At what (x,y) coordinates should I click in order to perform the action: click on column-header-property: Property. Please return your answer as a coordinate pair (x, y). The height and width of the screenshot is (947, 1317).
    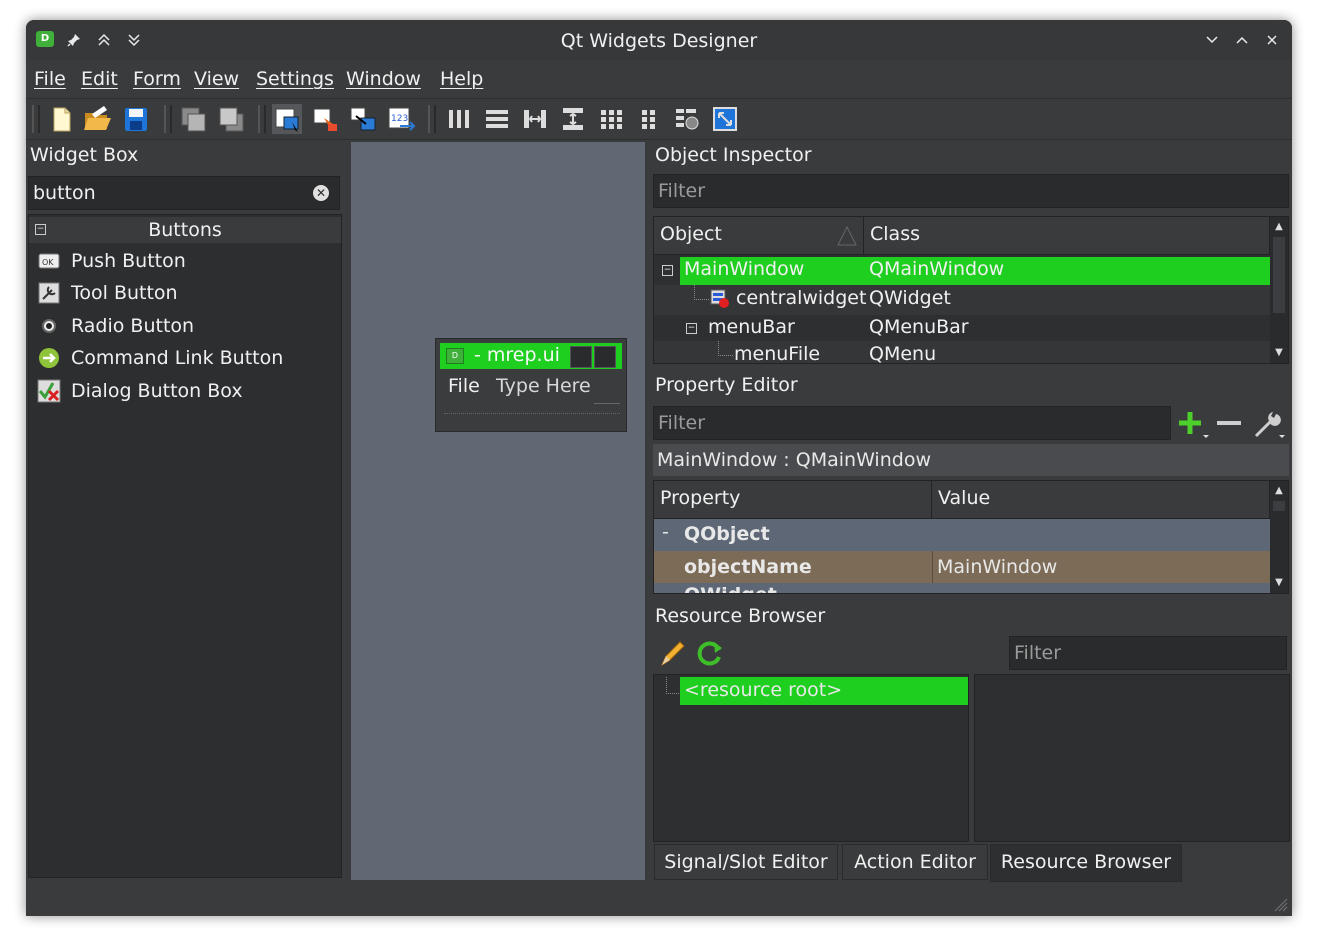
    Looking at the image, I should click on (793, 500).